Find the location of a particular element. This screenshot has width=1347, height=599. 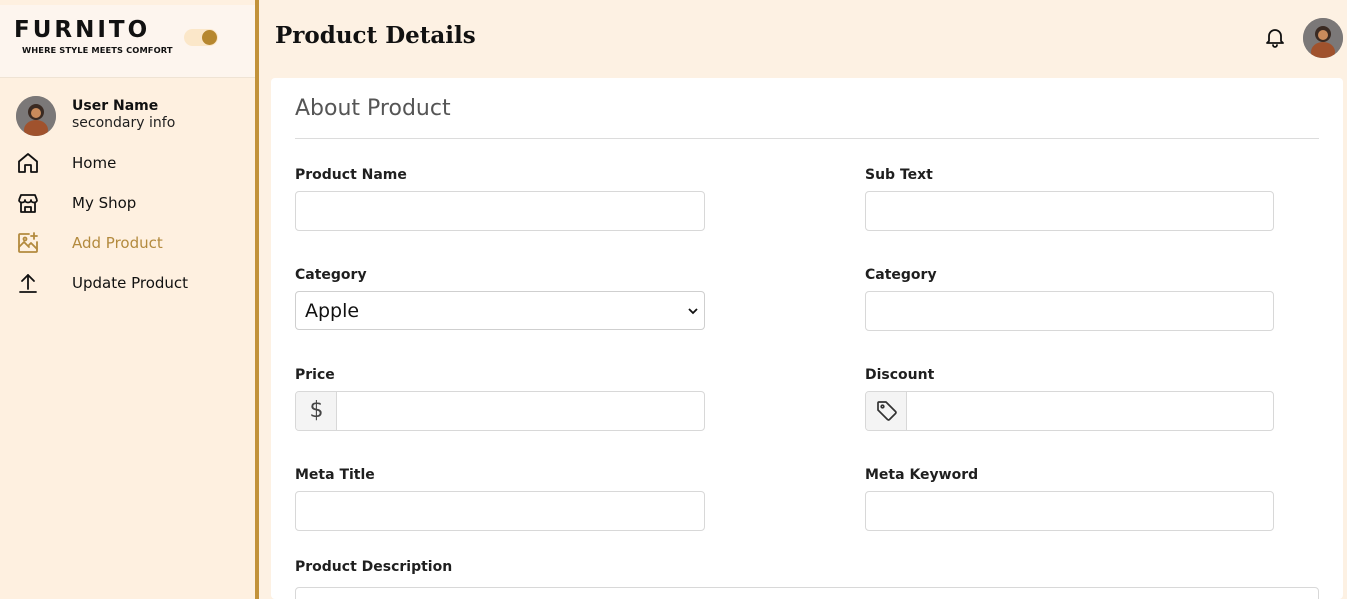

section-divider is located at coordinates (807, 138).